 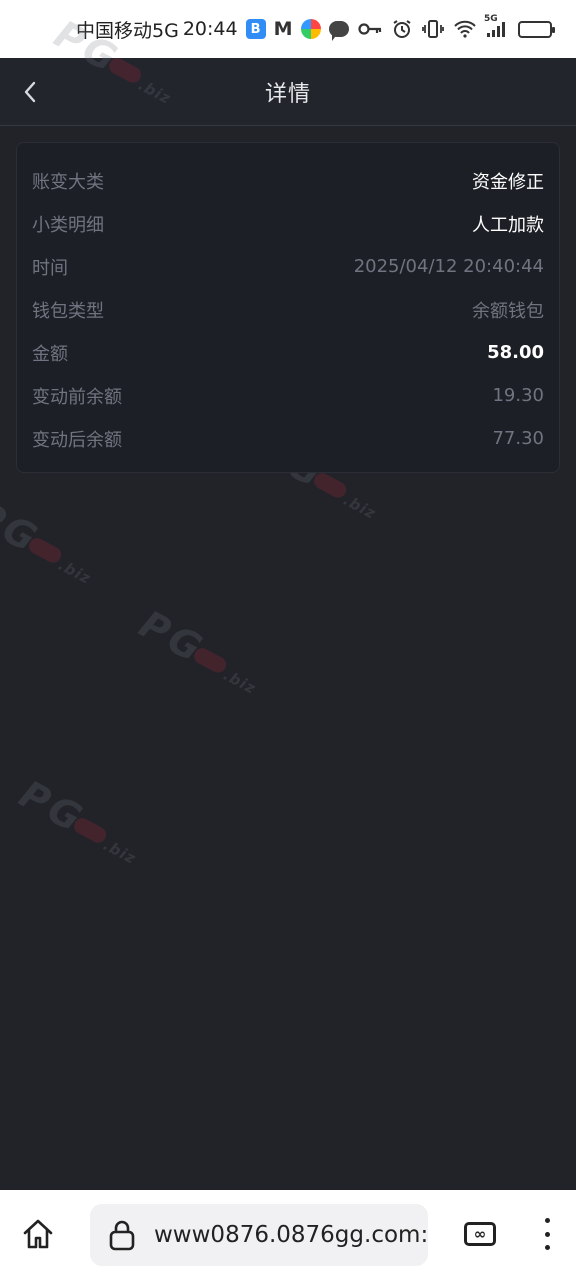 What do you see at coordinates (310, 29) in the screenshot?
I see `color-app-icon` at bounding box center [310, 29].